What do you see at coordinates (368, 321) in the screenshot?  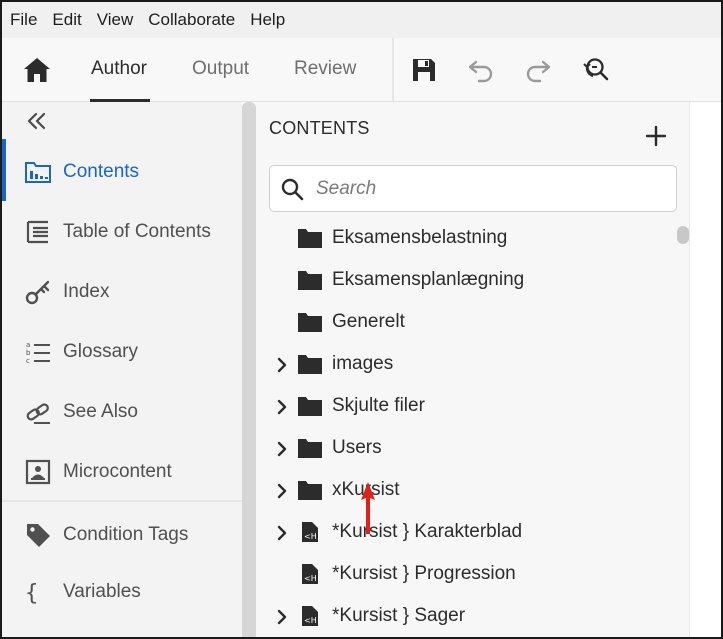 I see `tree-item-label: Generelt` at bounding box center [368, 321].